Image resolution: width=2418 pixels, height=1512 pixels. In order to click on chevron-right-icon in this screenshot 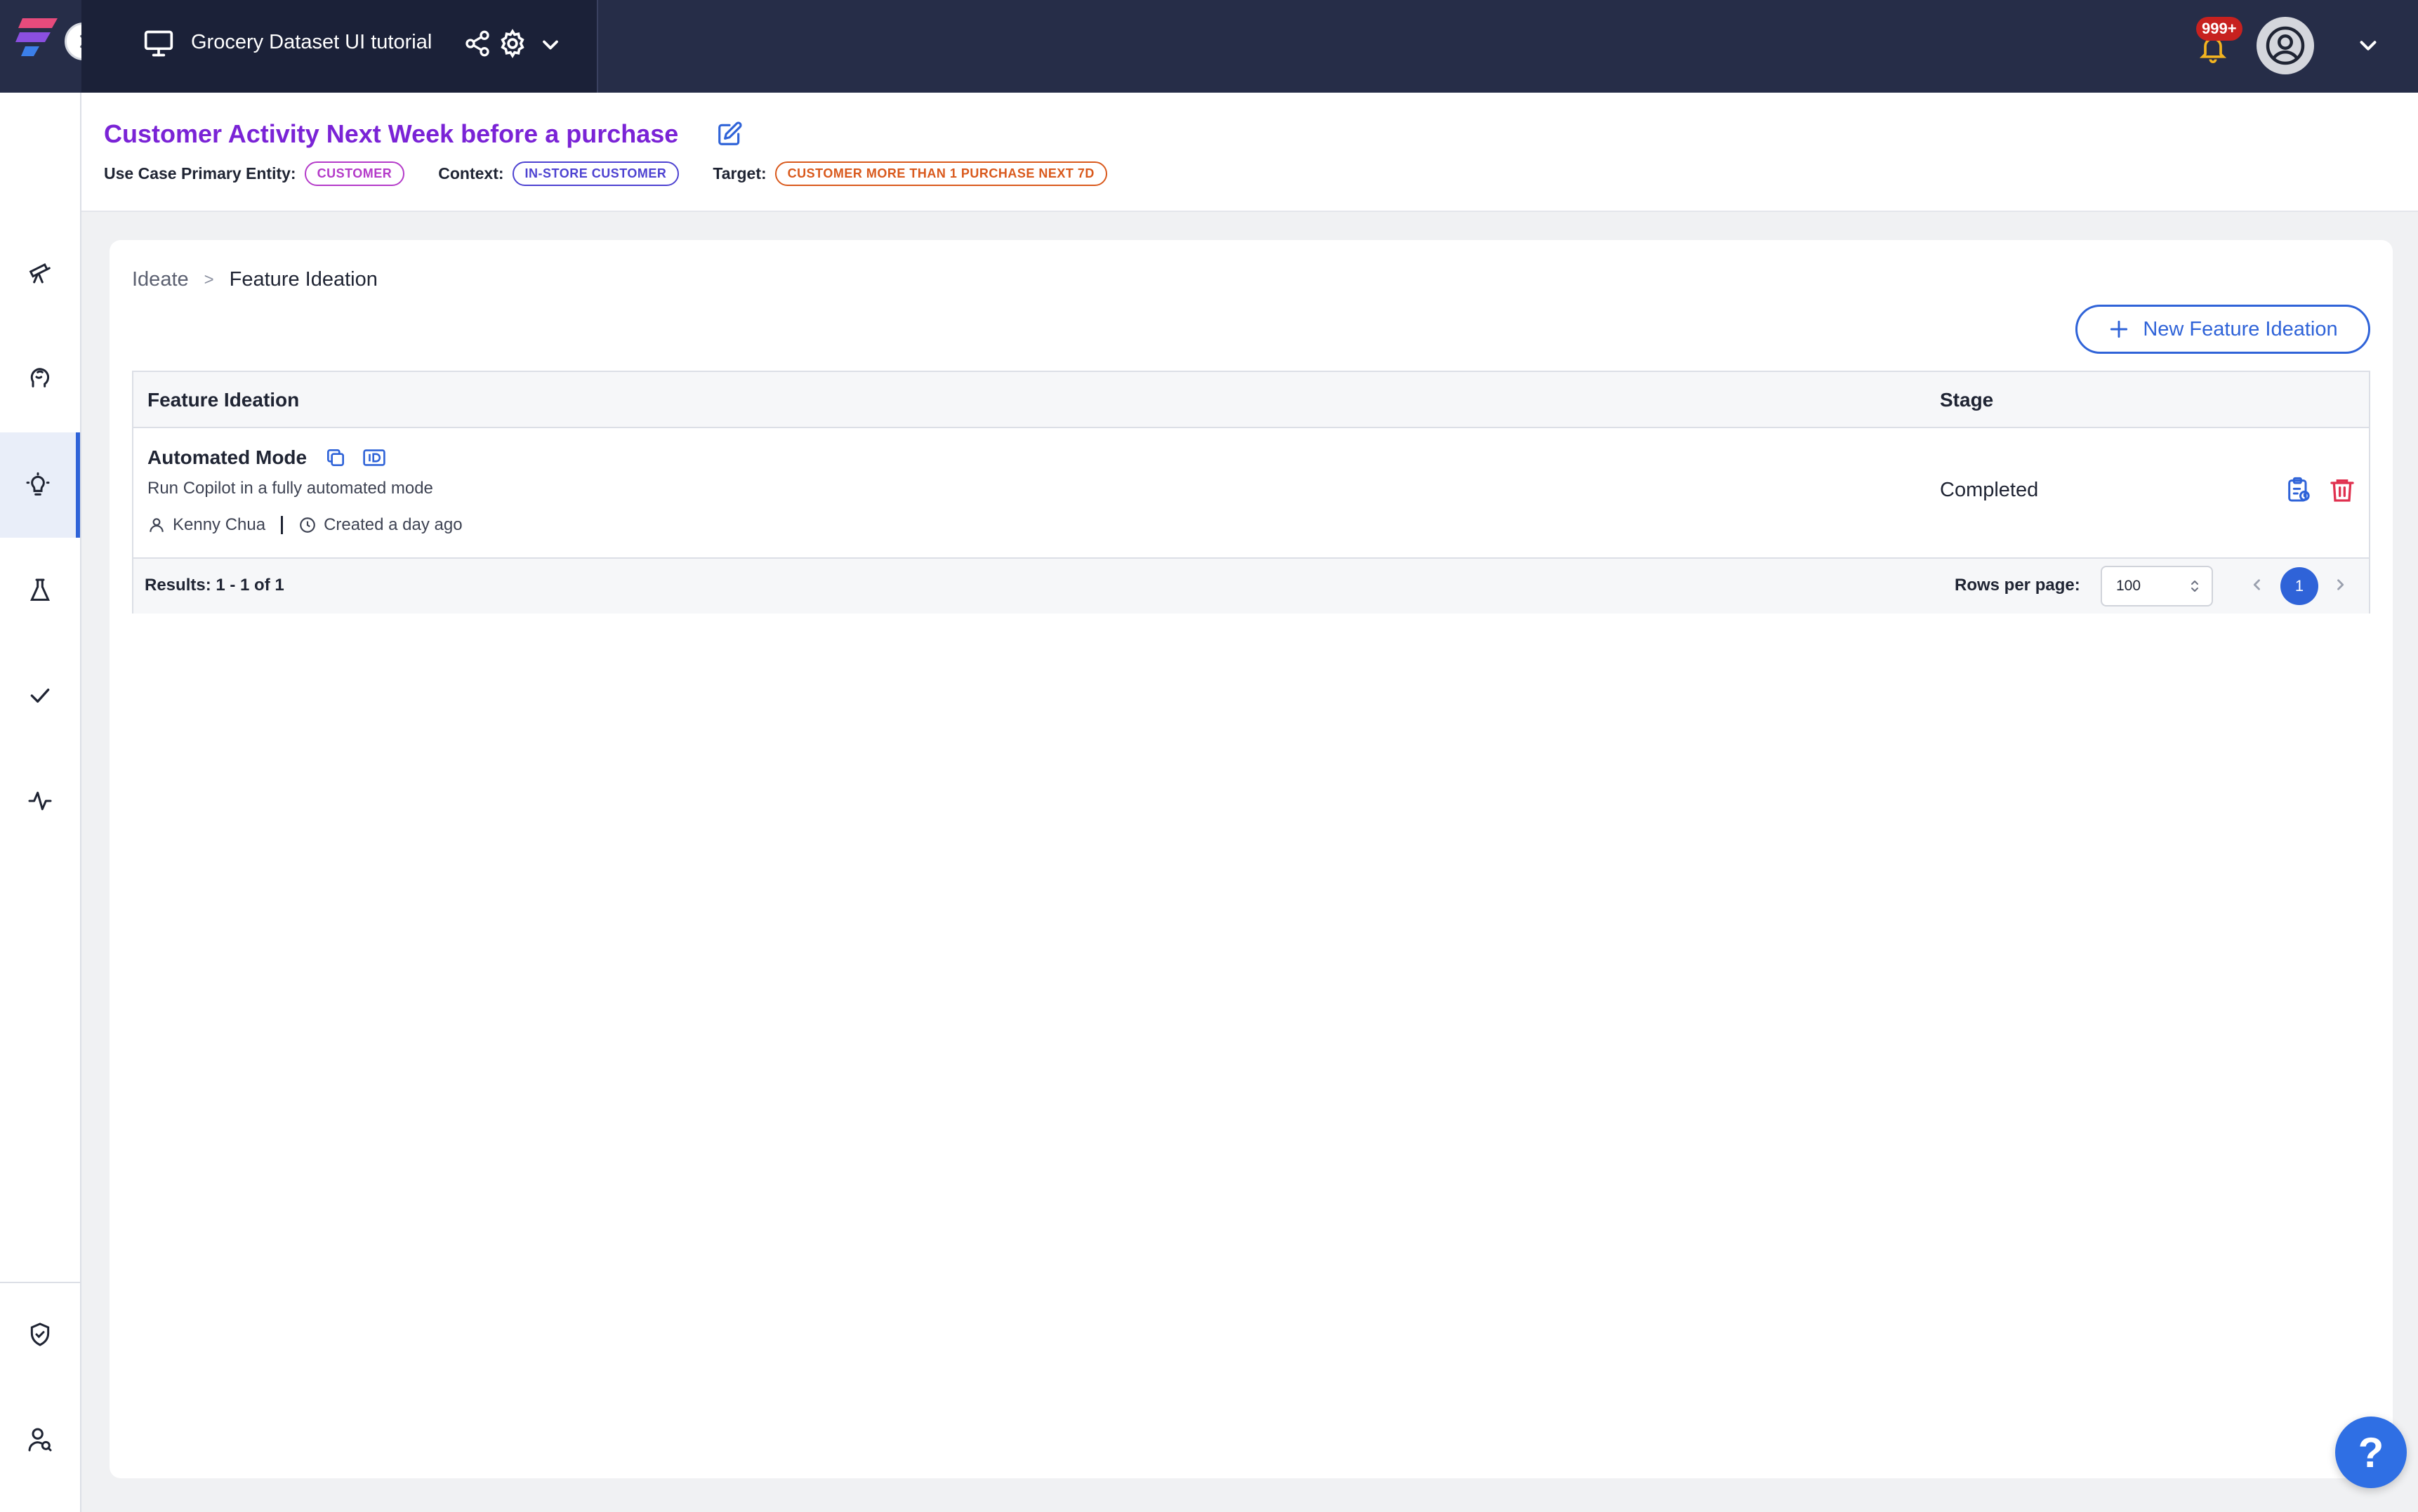, I will do `click(2340, 584)`.